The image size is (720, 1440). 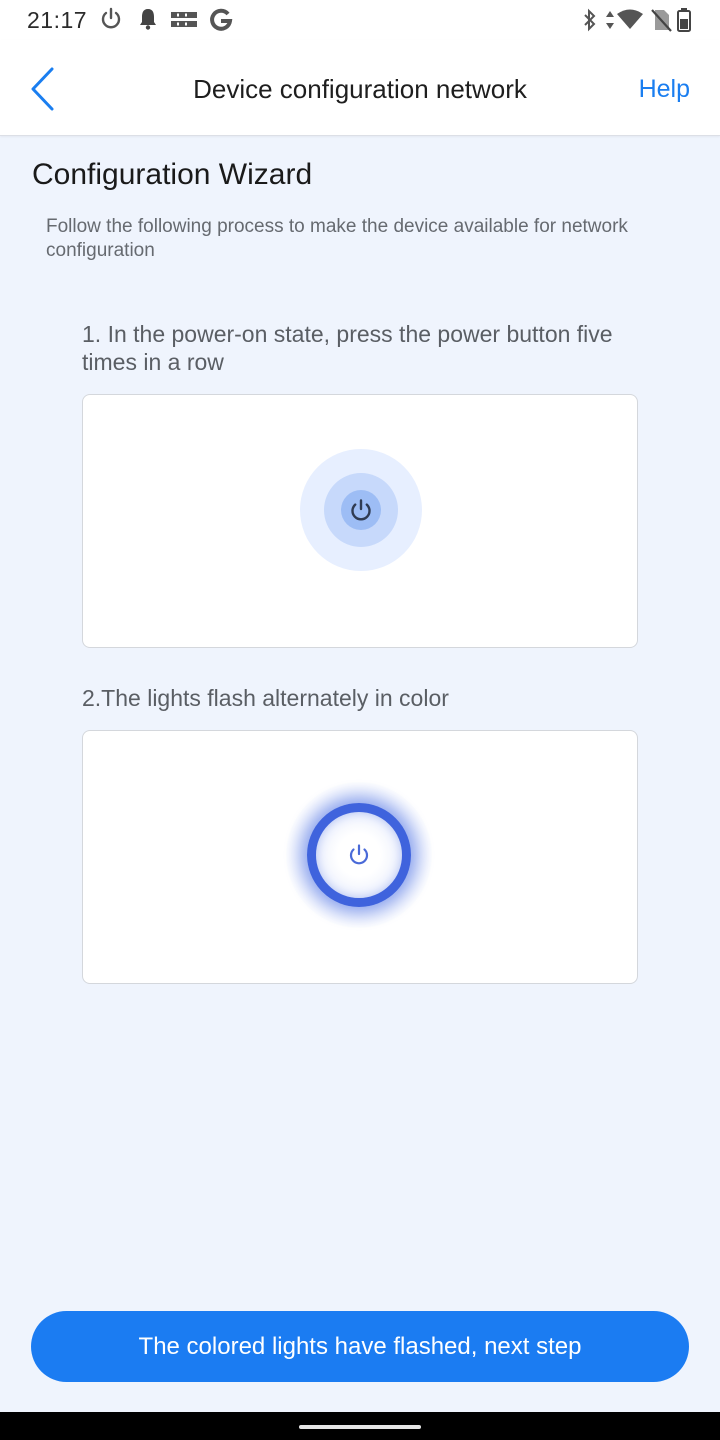 What do you see at coordinates (265, 698) in the screenshot?
I see `step-2-label: 2.The lights flash alternately in color` at bounding box center [265, 698].